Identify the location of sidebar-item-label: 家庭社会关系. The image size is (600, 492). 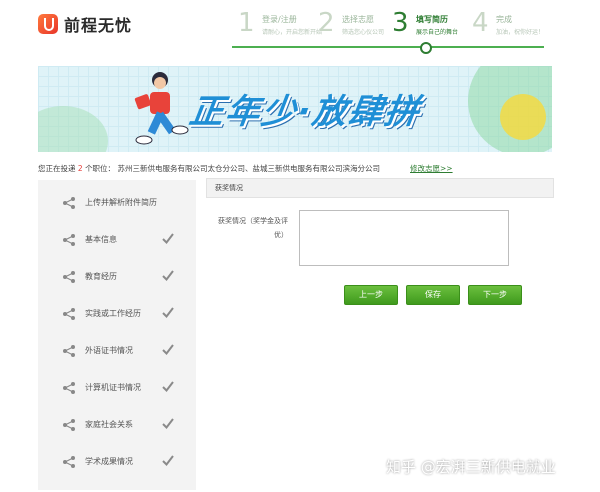
(109, 424).